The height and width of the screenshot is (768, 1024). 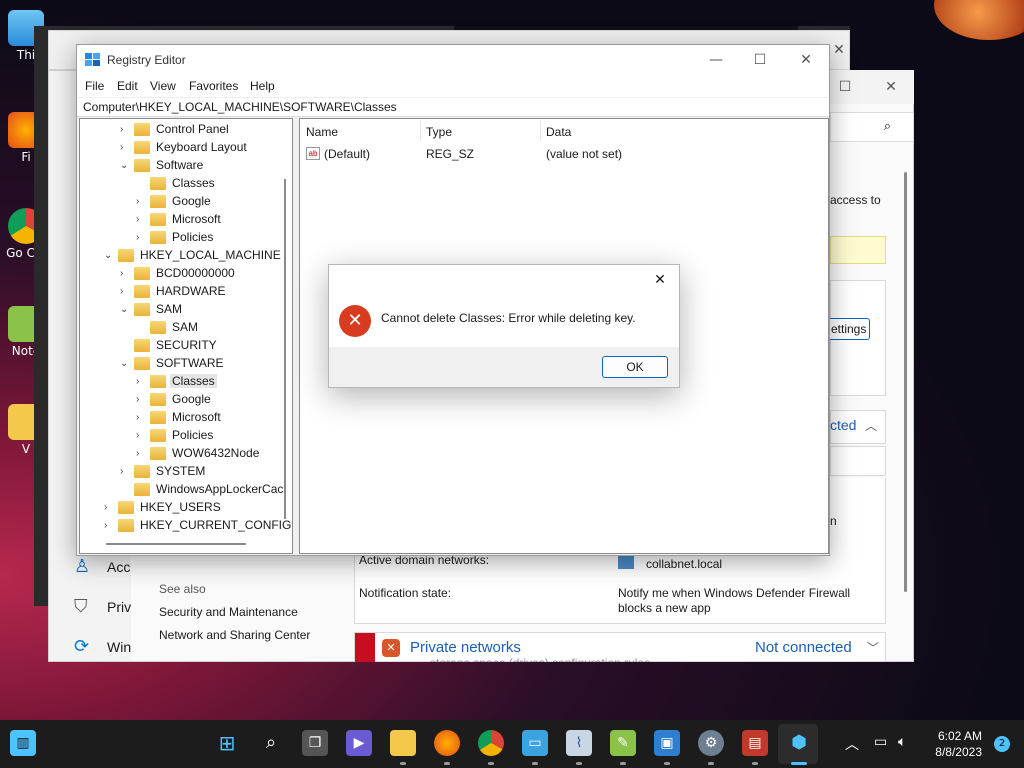 I want to click on minimize-icon: —, so click(x=716, y=60).